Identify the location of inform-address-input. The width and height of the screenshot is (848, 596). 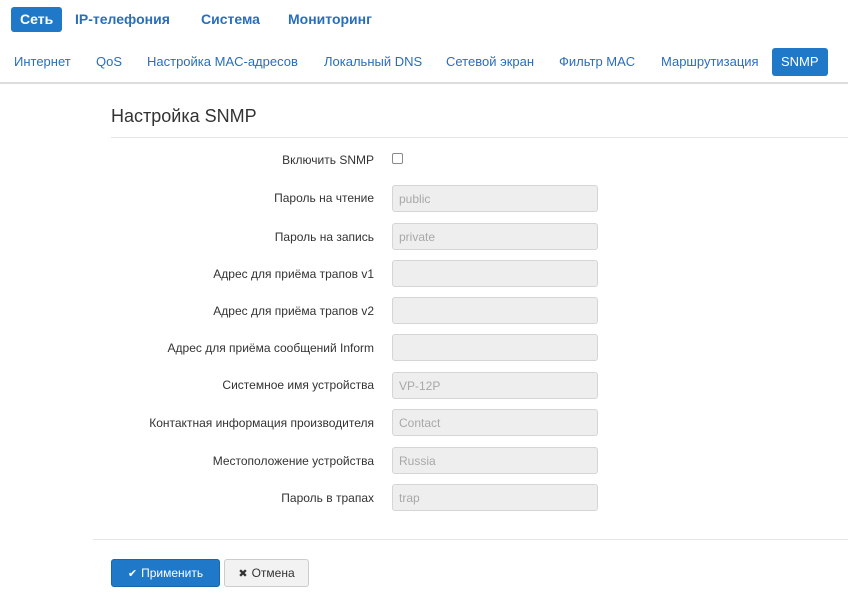
(495, 347).